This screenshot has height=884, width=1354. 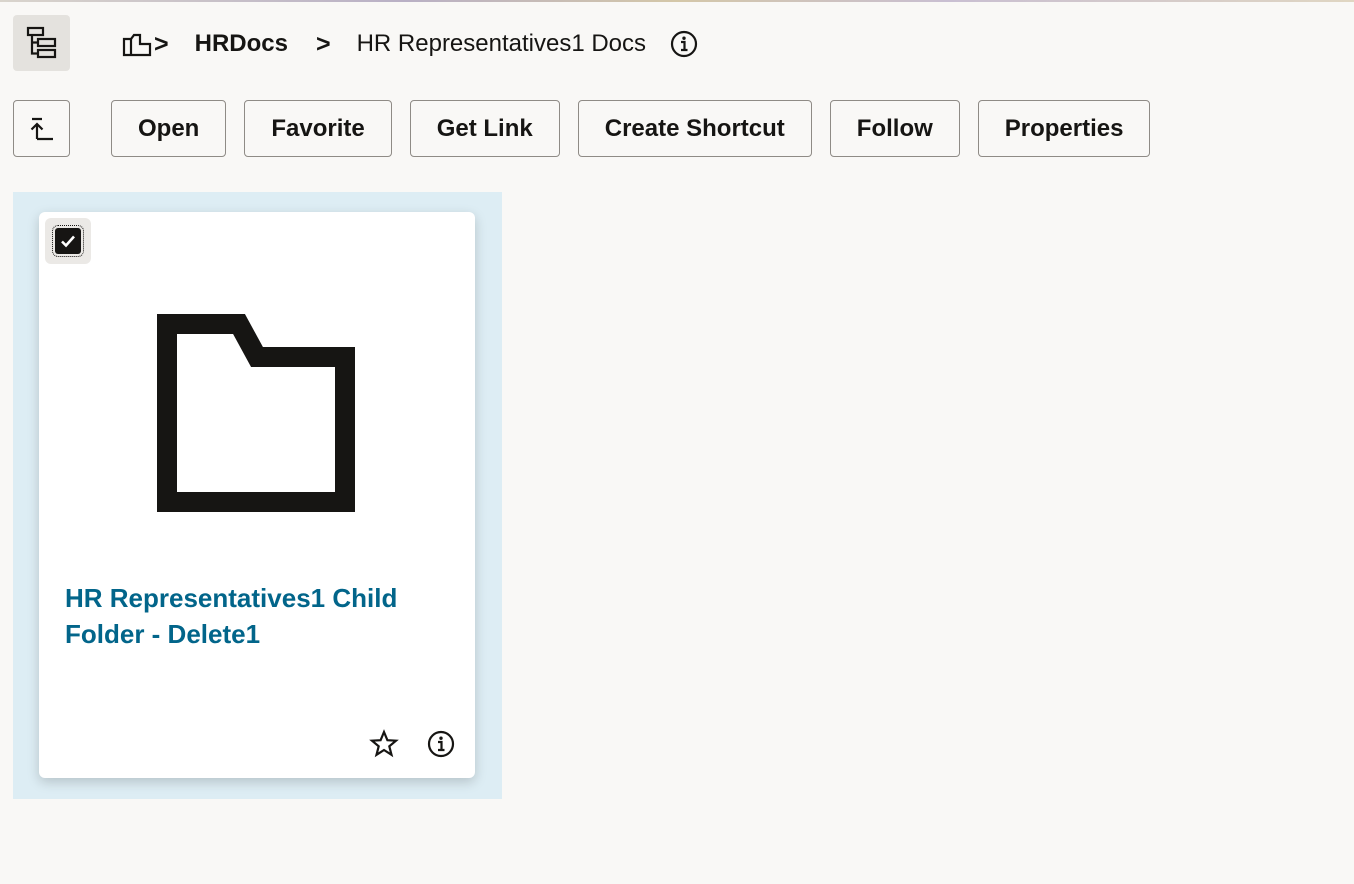 What do you see at coordinates (894, 128) in the screenshot?
I see `follow-button: Follow` at bounding box center [894, 128].